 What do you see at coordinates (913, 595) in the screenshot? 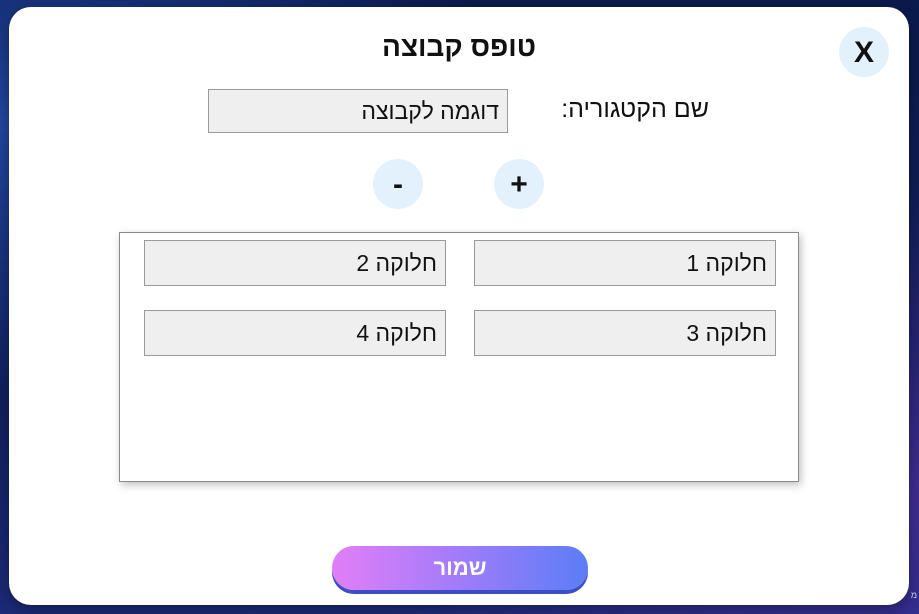
I see `background-corner-text: מ` at bounding box center [913, 595].